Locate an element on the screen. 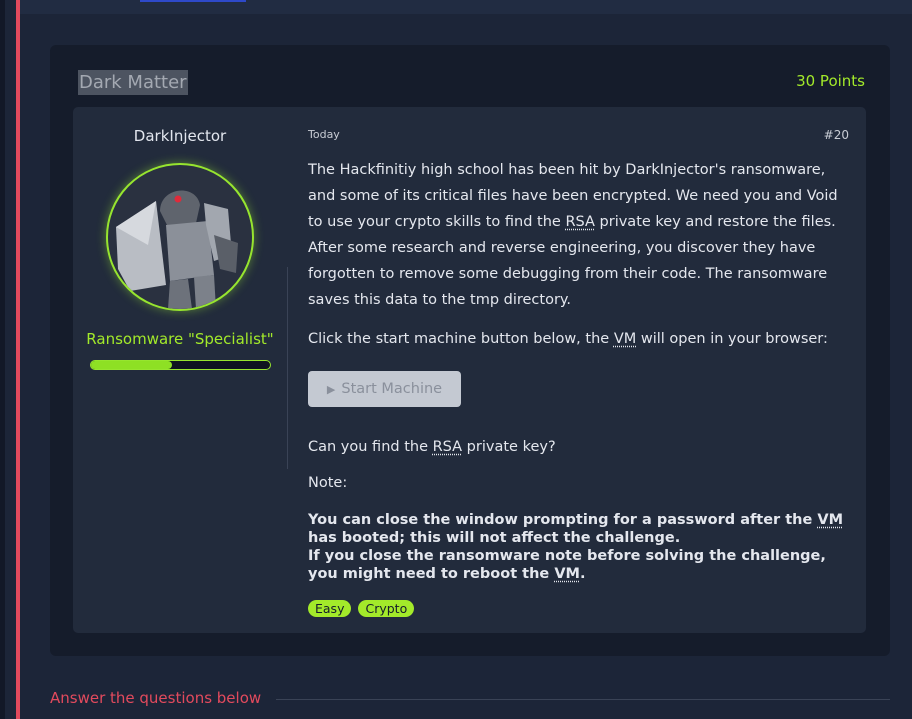 Image resolution: width=912 pixels, height=719 pixels. task-title: Dark Matter is located at coordinates (133, 82).